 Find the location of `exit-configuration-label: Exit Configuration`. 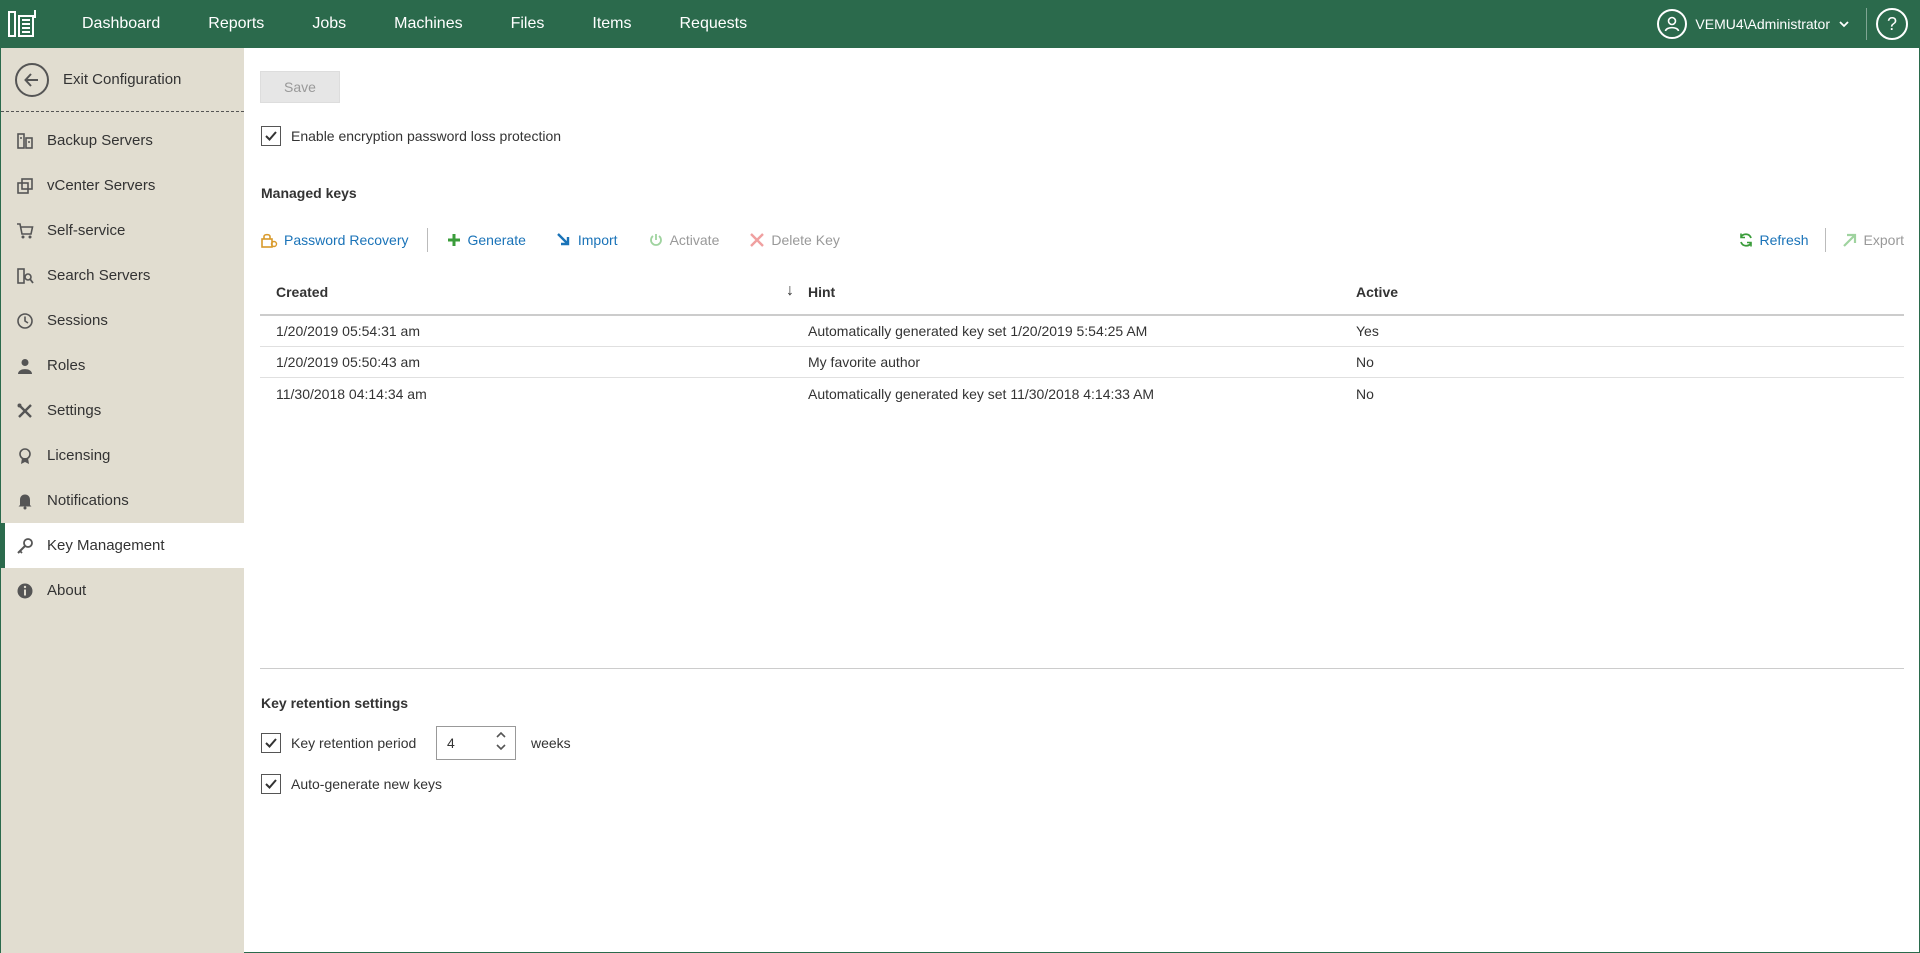

exit-configuration-label: Exit Configuration is located at coordinates (122, 79).